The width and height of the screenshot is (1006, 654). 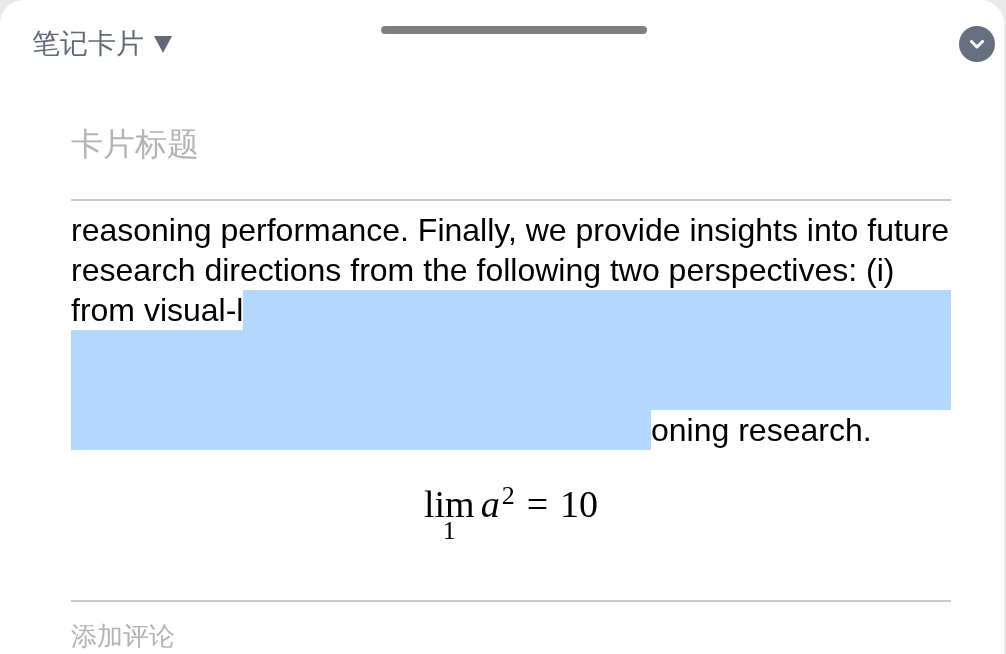 What do you see at coordinates (102, 44) in the screenshot?
I see `card-type-dropdown: 笔记卡片` at bounding box center [102, 44].